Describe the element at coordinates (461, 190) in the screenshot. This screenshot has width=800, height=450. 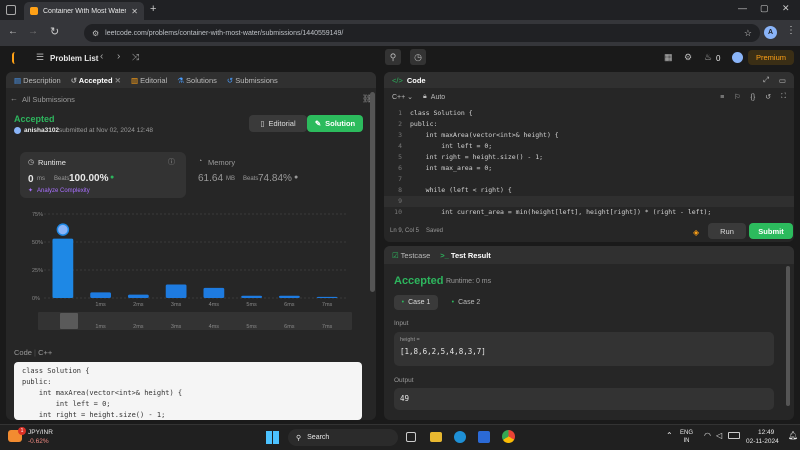
I see `line-text: while (left < right) {` at that location.